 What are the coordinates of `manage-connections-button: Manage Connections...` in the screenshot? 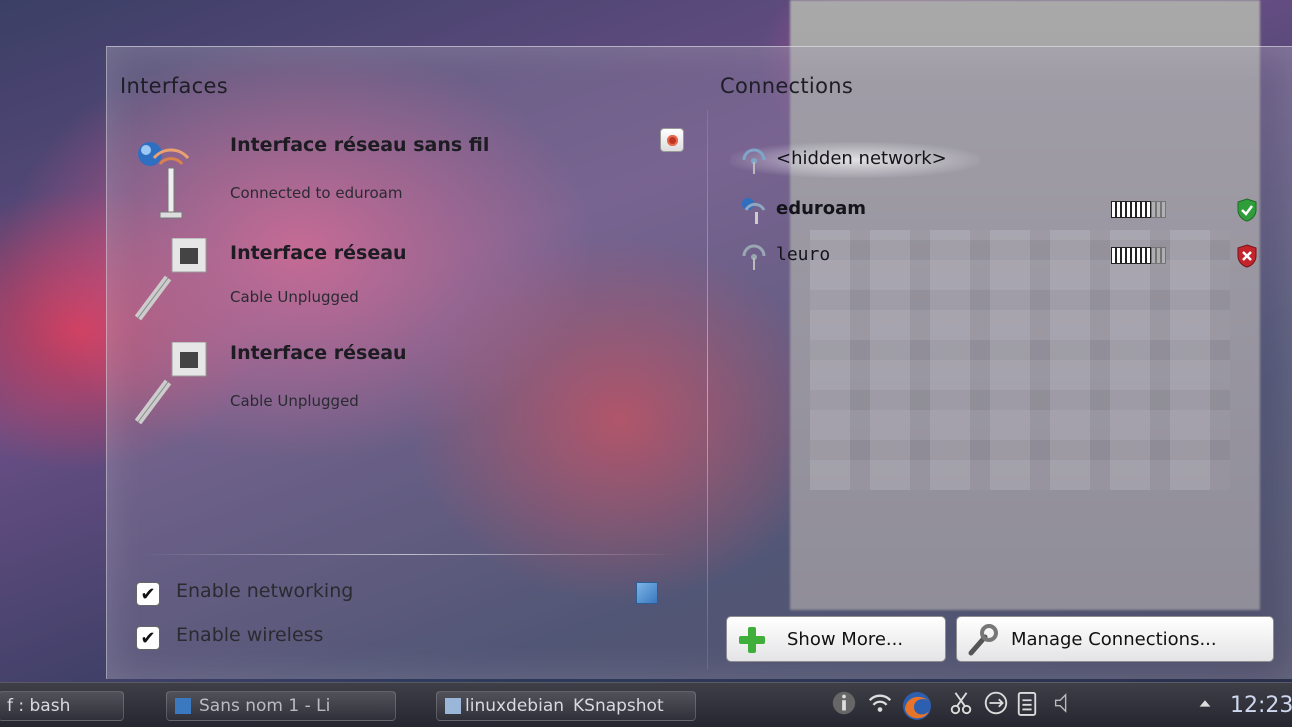 It's located at (1115, 639).